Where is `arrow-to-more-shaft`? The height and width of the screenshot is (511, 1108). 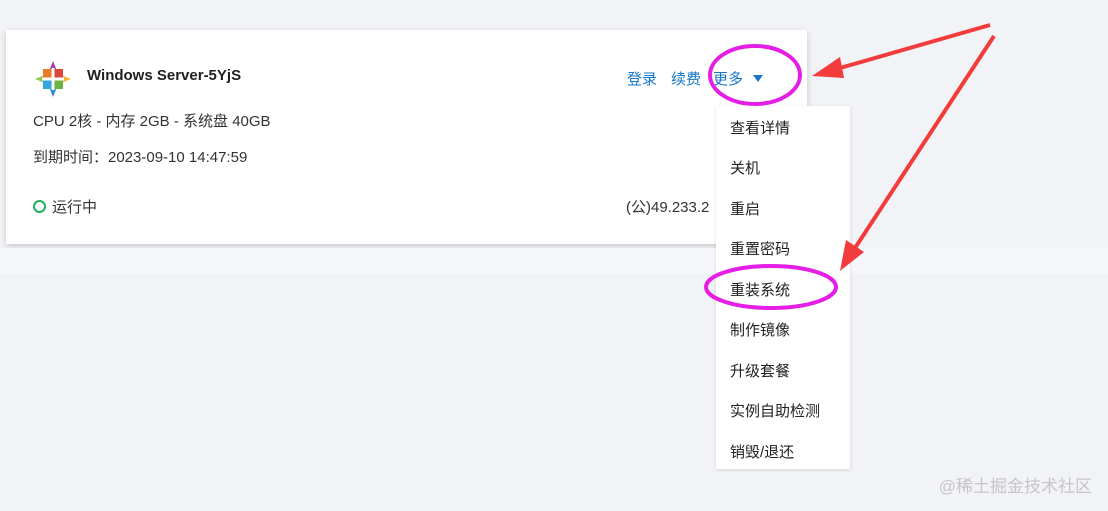
arrow-to-more-shaft is located at coordinates (915, 46).